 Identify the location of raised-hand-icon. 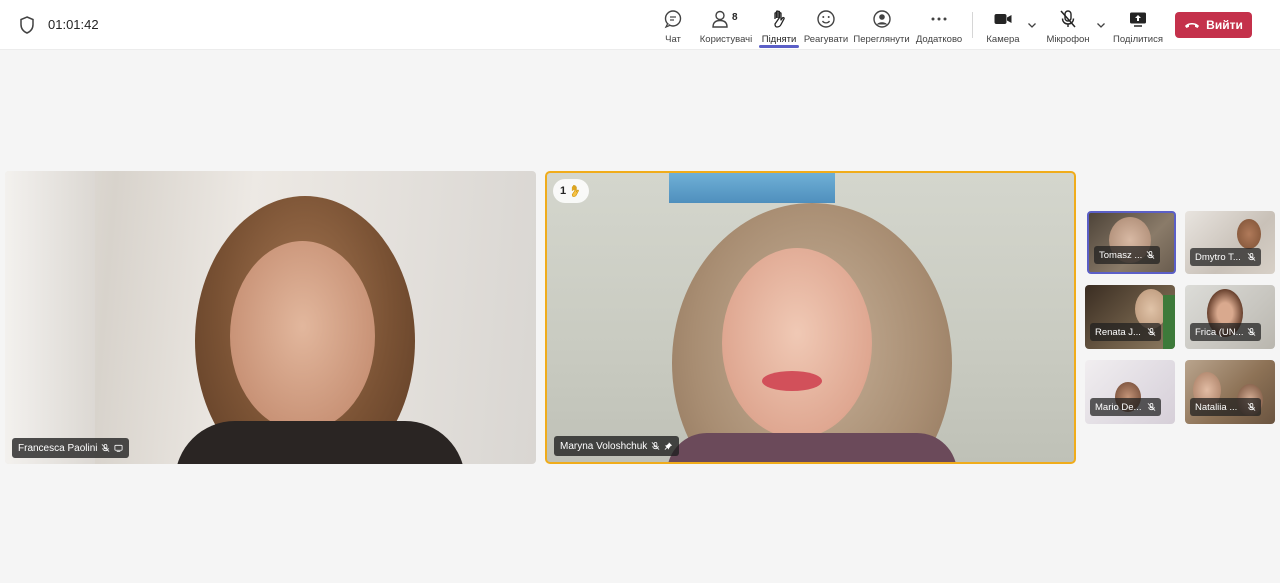
(575, 191).